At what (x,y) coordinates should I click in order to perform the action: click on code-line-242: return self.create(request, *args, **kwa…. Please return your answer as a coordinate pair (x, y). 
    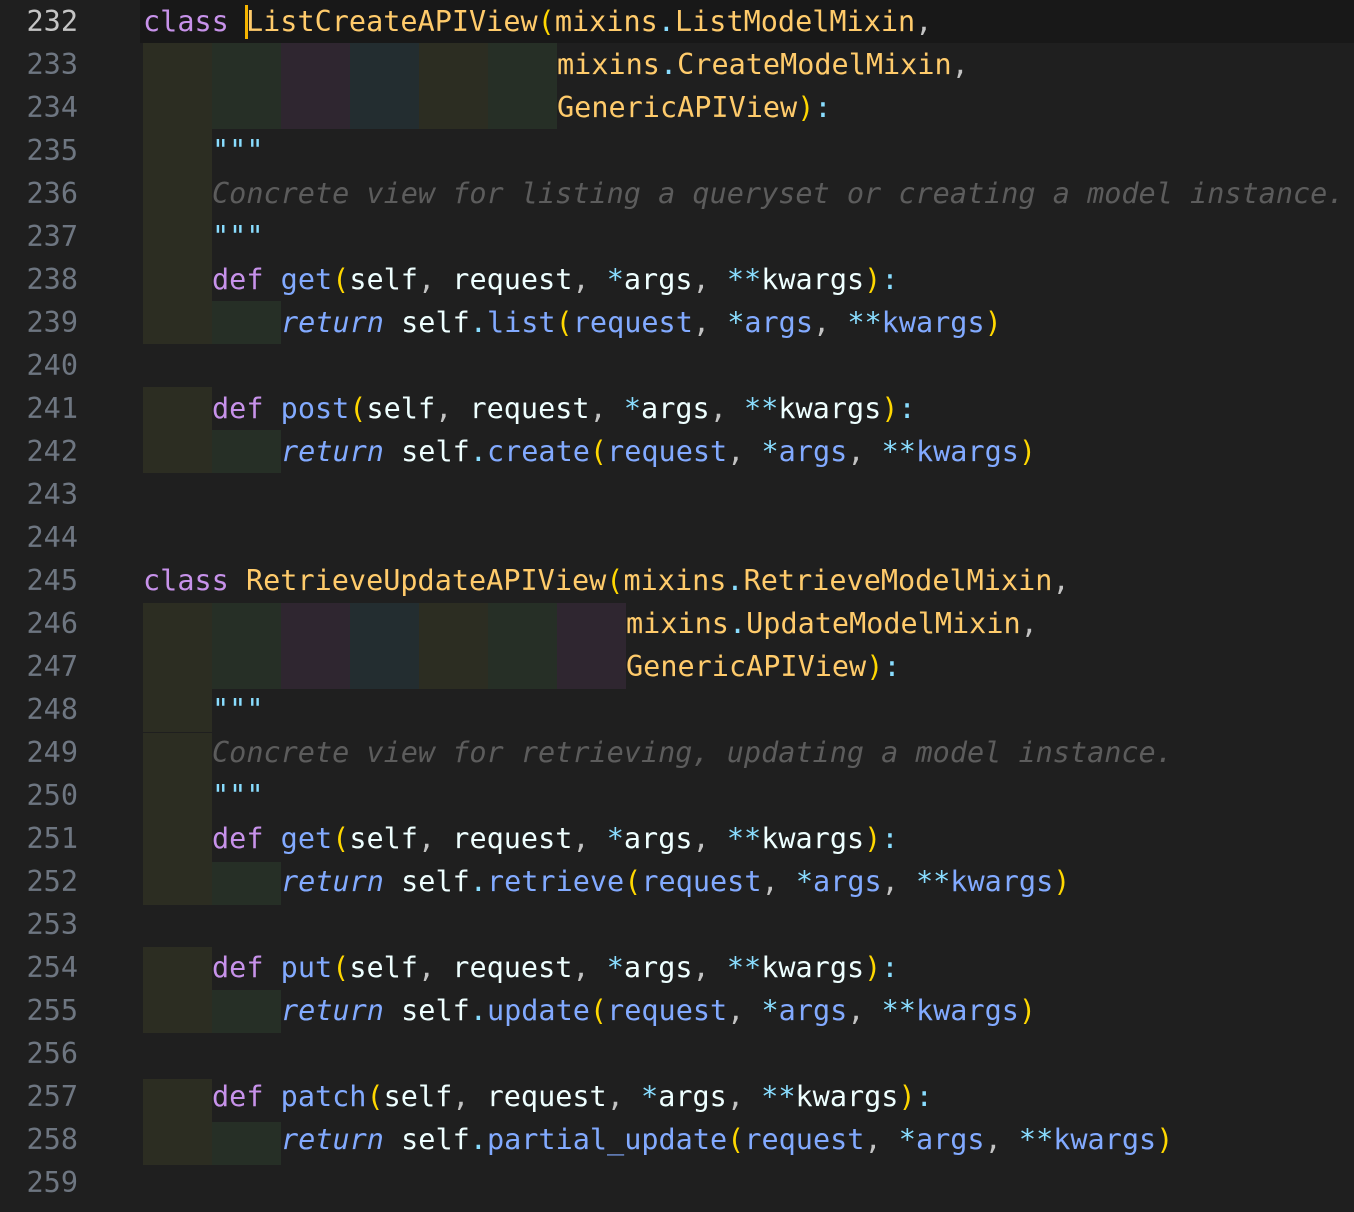
    Looking at the image, I should click on (658, 451).